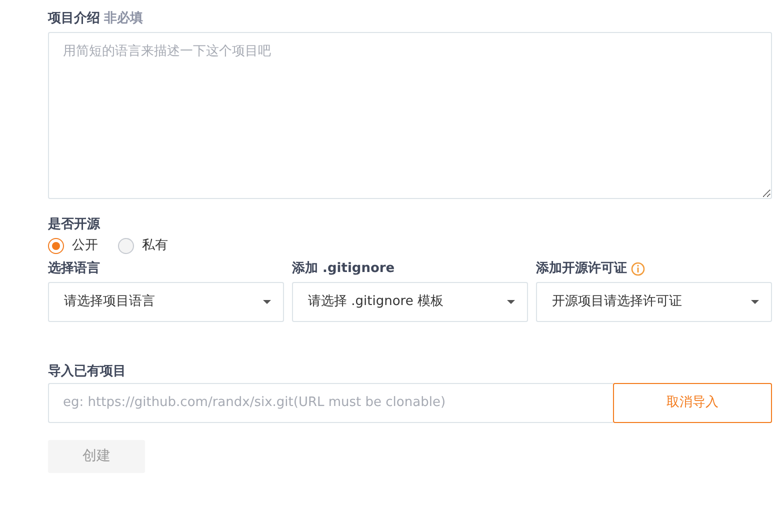 The image size is (783, 523). What do you see at coordinates (87, 371) in the screenshot?
I see `field-label: 导入已有项目` at bounding box center [87, 371].